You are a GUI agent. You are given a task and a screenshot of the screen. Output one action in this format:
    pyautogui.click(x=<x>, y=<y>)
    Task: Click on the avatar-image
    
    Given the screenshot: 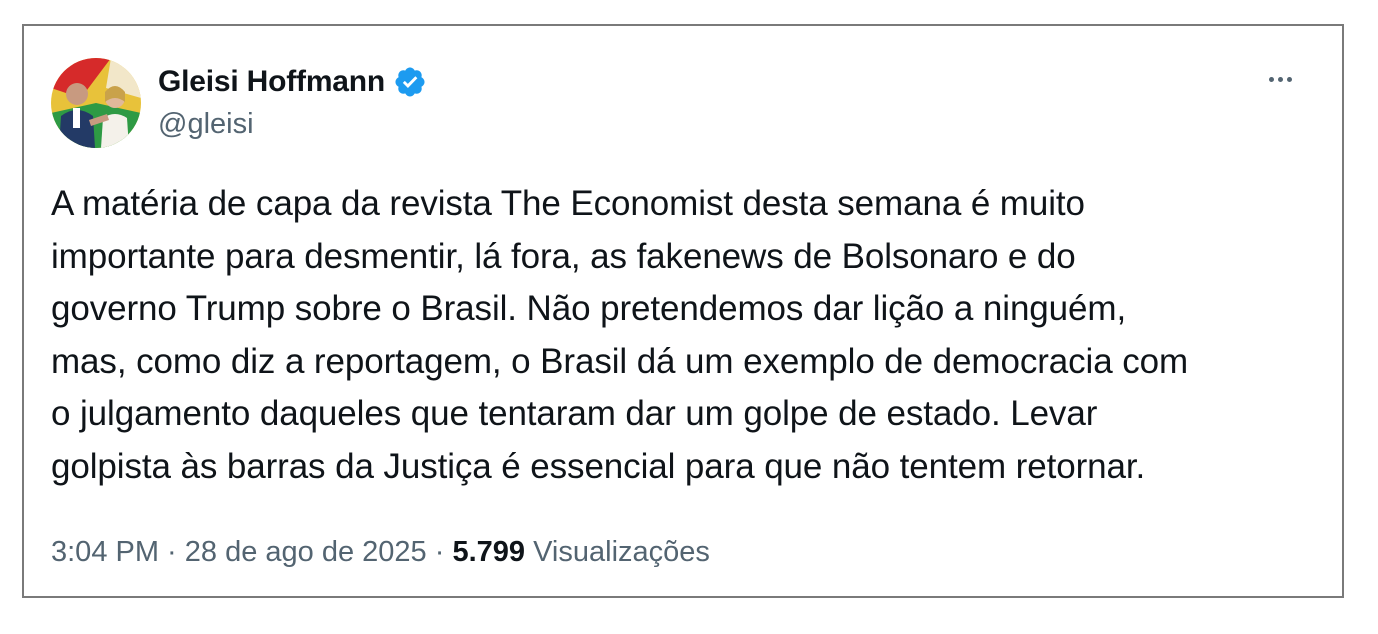 What is the action you would take?
    pyautogui.click(x=96, y=103)
    